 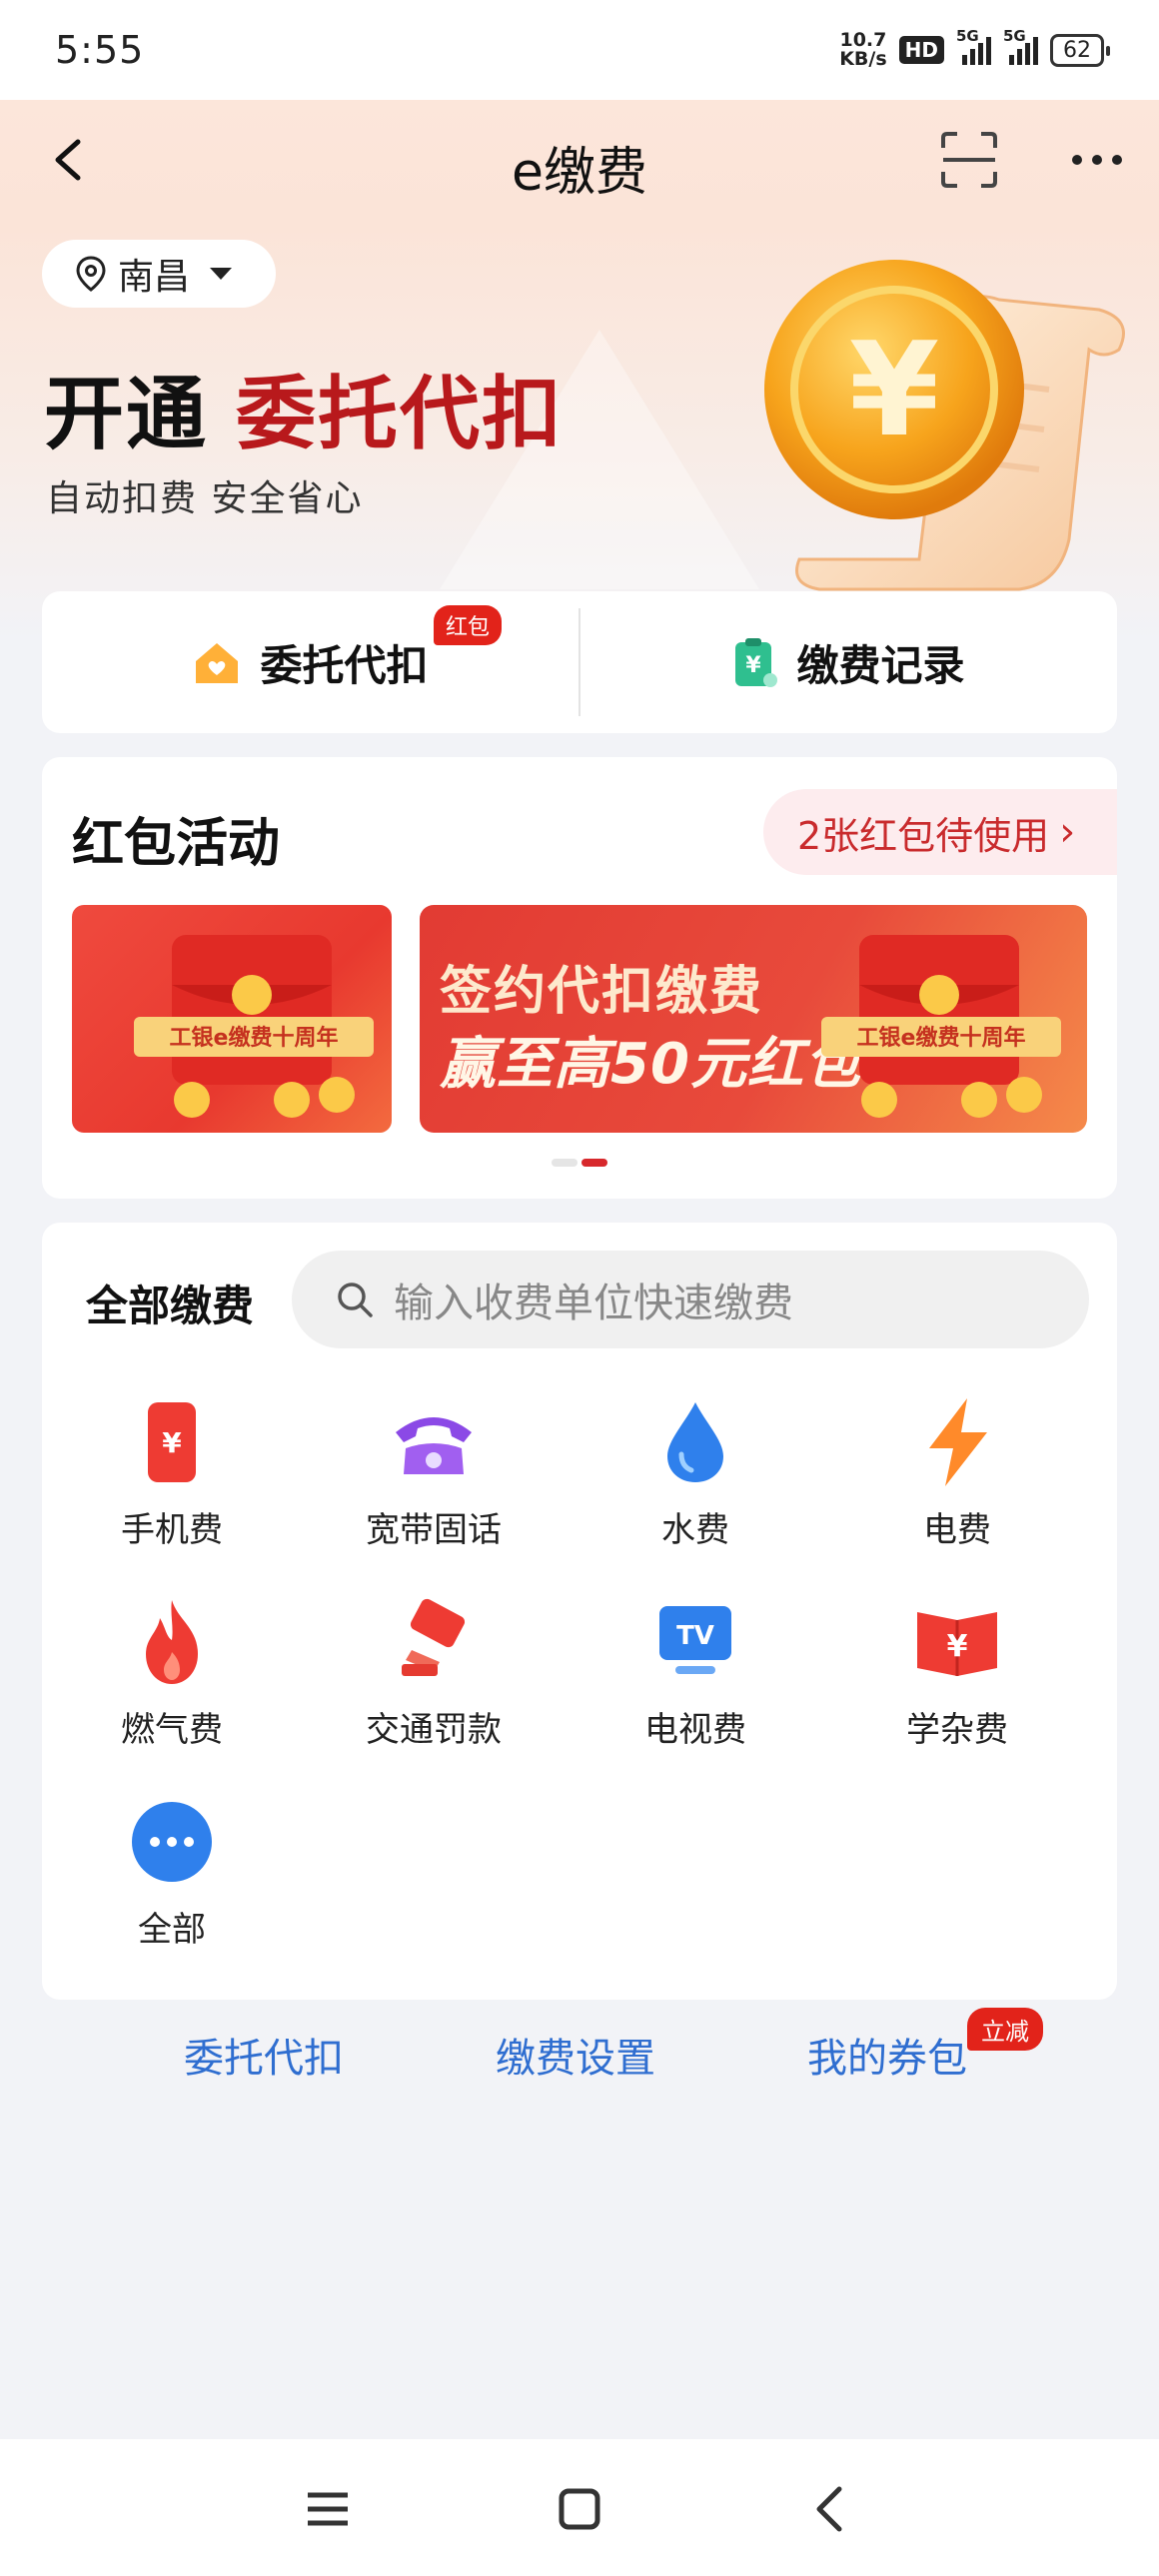 I want to click on network-type-1: 5G, so click(x=968, y=36).